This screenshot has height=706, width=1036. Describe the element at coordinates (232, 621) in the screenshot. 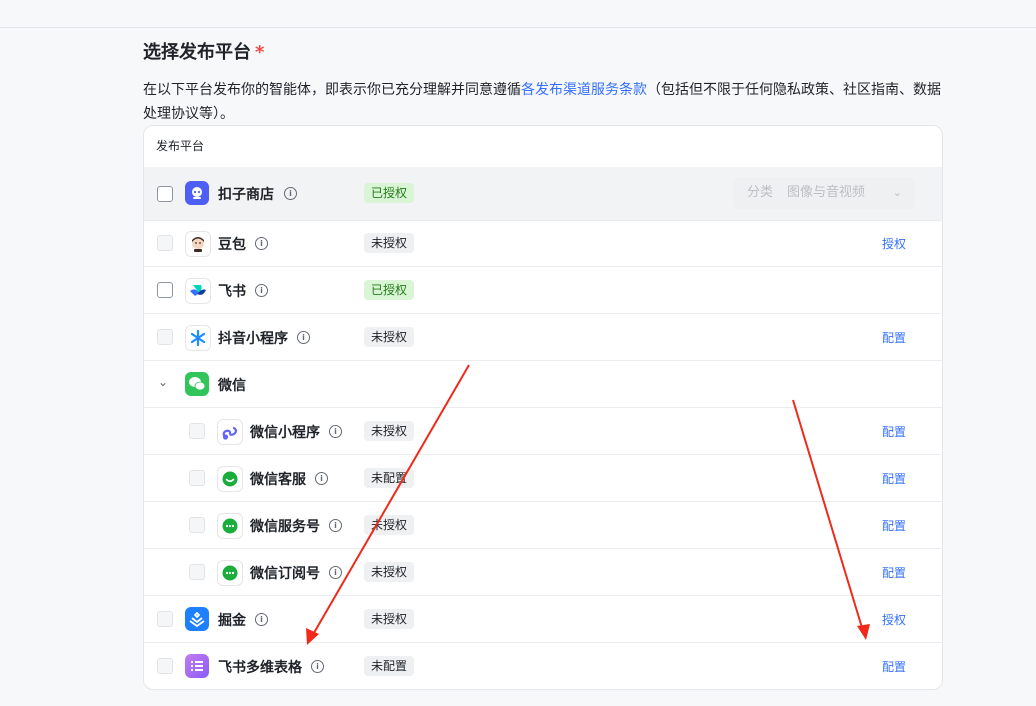

I see `platform-name: 掘金` at that location.